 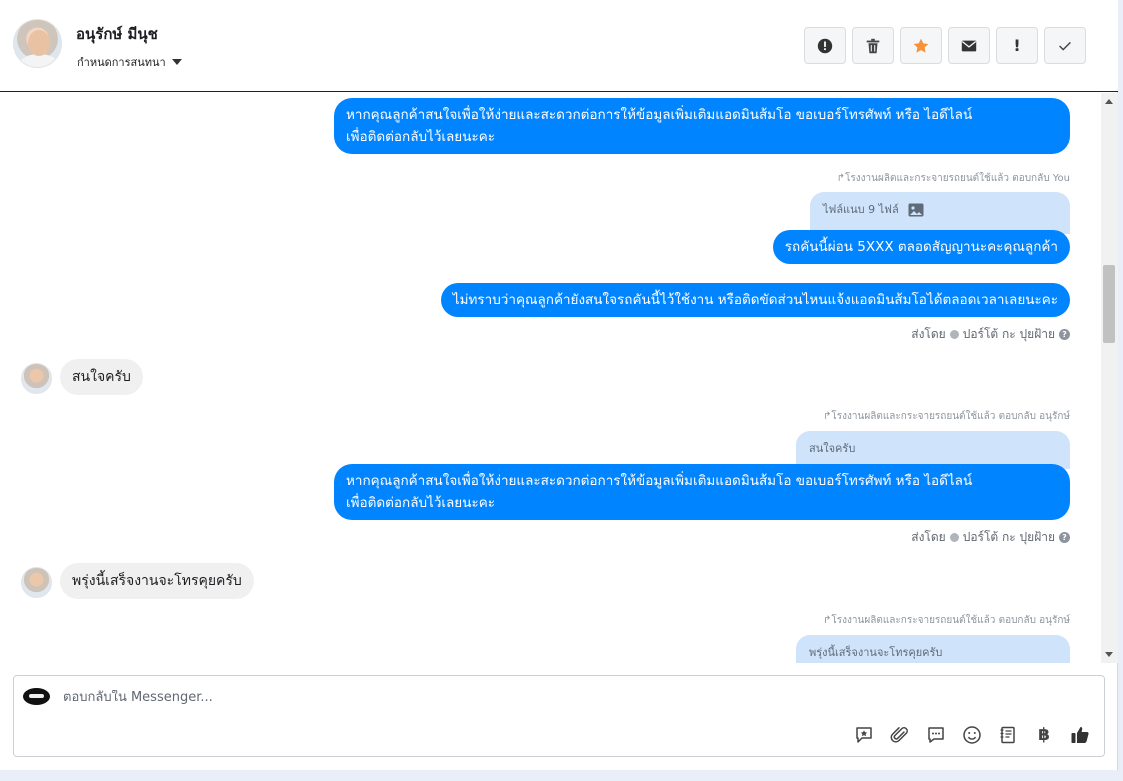 I want to click on composer-tools: ฿, so click(x=972, y=735).